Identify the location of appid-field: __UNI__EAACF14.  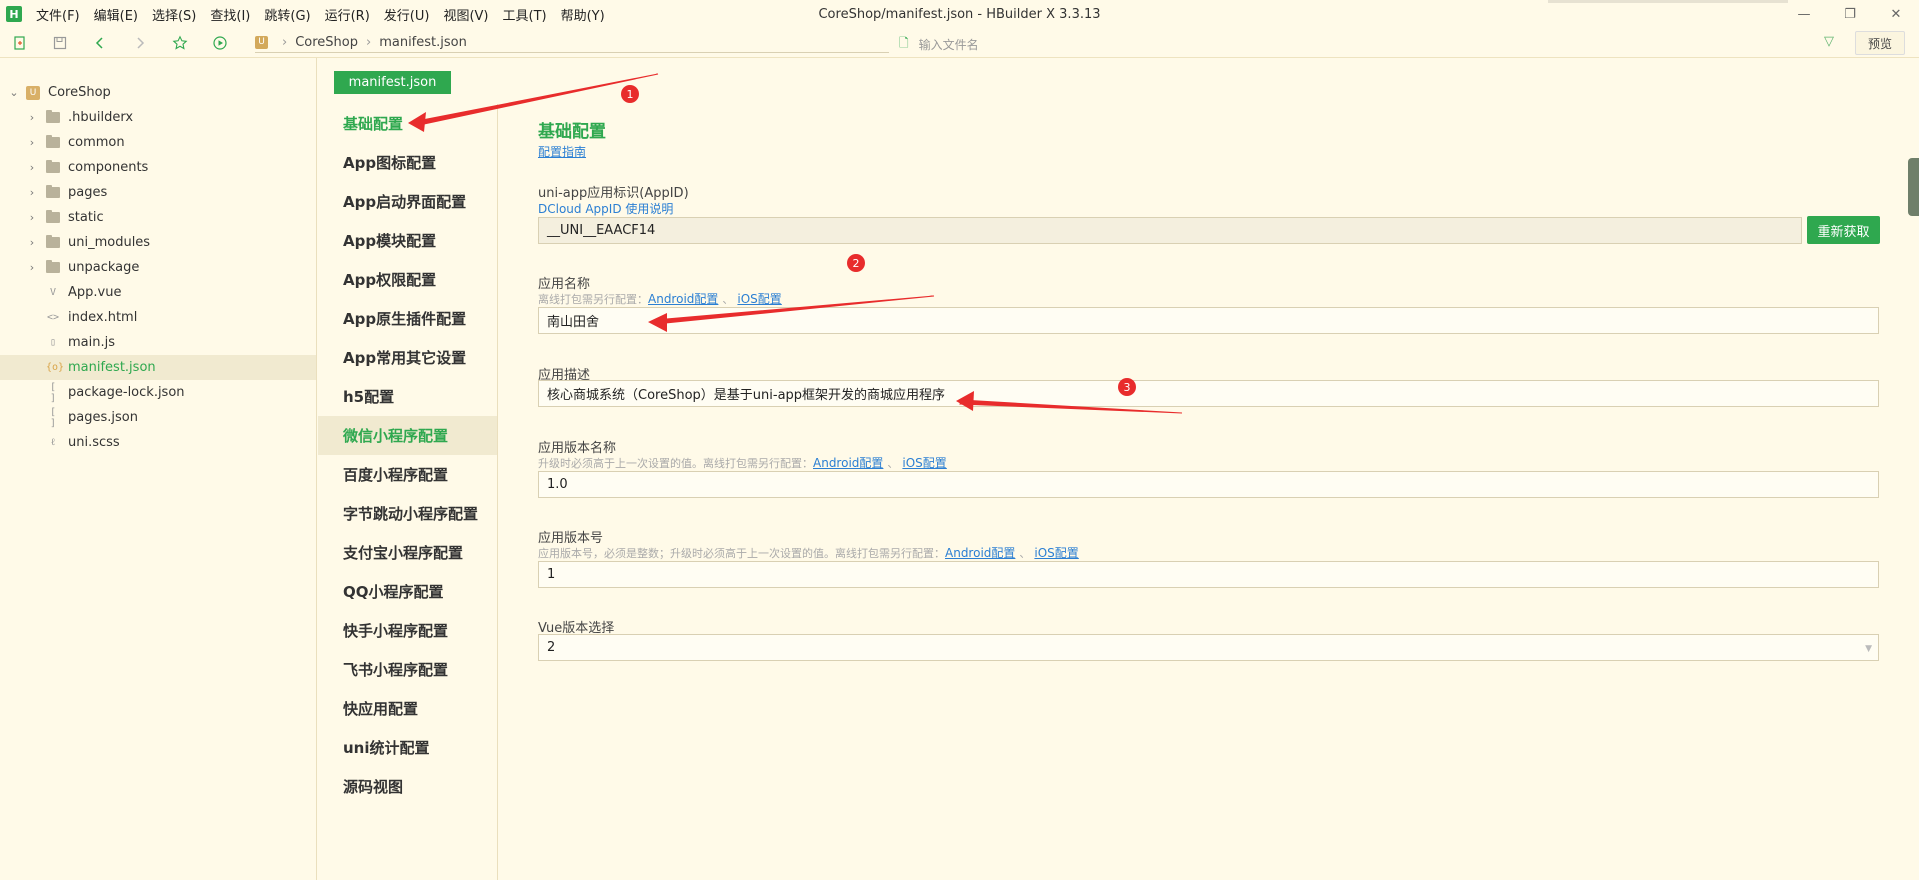
(1170, 230).